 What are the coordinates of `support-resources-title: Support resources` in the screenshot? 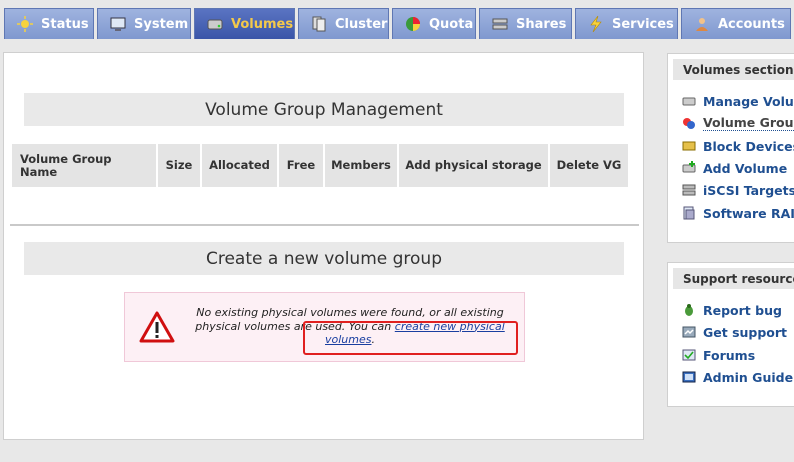 It's located at (733, 278).